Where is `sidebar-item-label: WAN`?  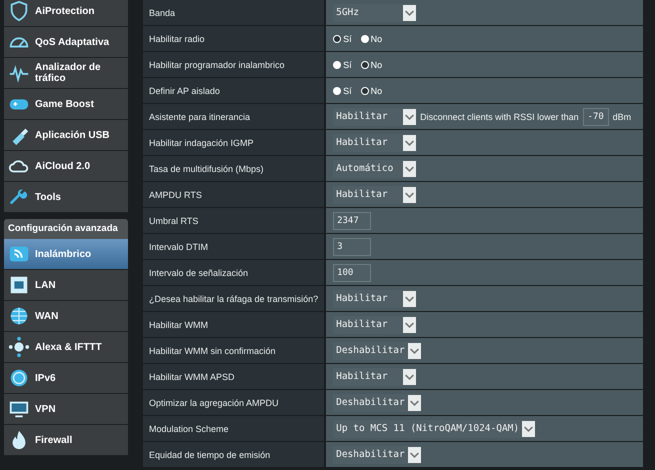
sidebar-item-label: WAN is located at coordinates (46, 316).